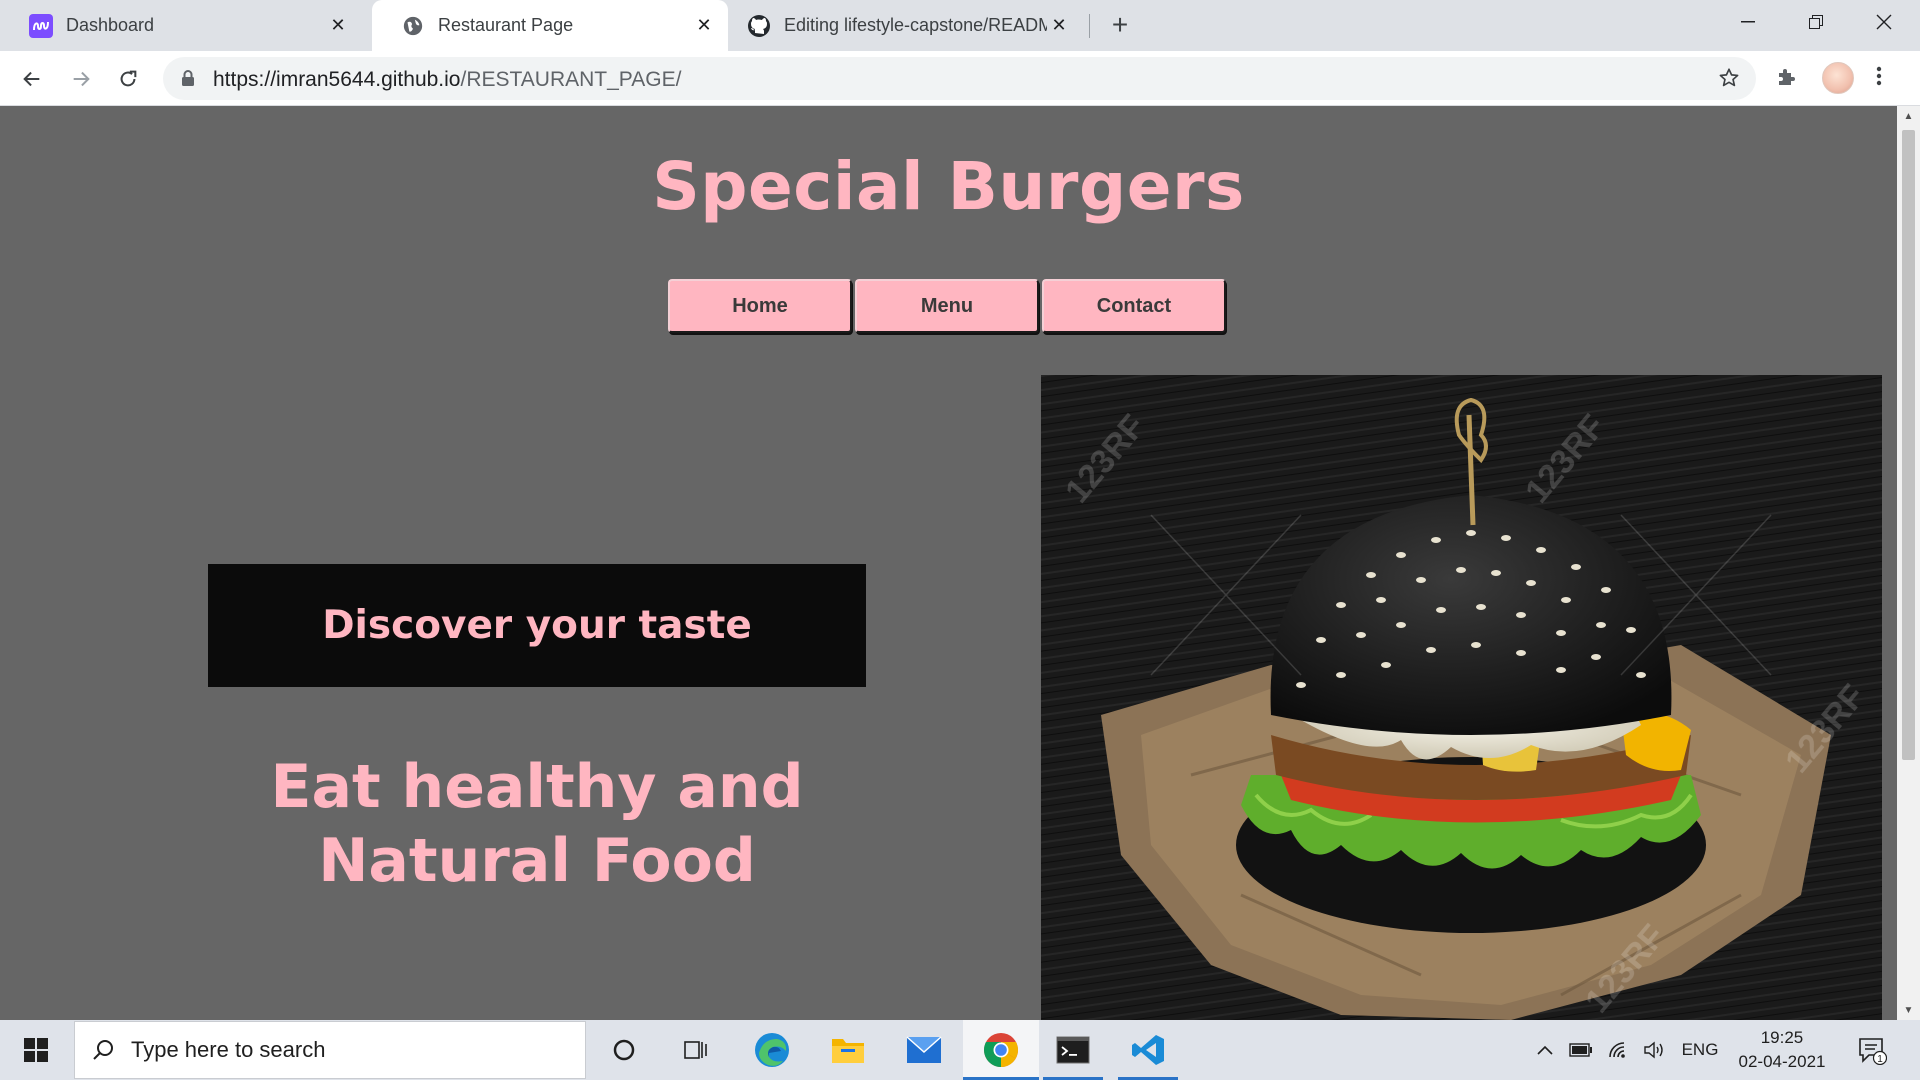 Image resolution: width=1920 pixels, height=1080 pixels. I want to click on terminal-icon, so click(1073, 1050).